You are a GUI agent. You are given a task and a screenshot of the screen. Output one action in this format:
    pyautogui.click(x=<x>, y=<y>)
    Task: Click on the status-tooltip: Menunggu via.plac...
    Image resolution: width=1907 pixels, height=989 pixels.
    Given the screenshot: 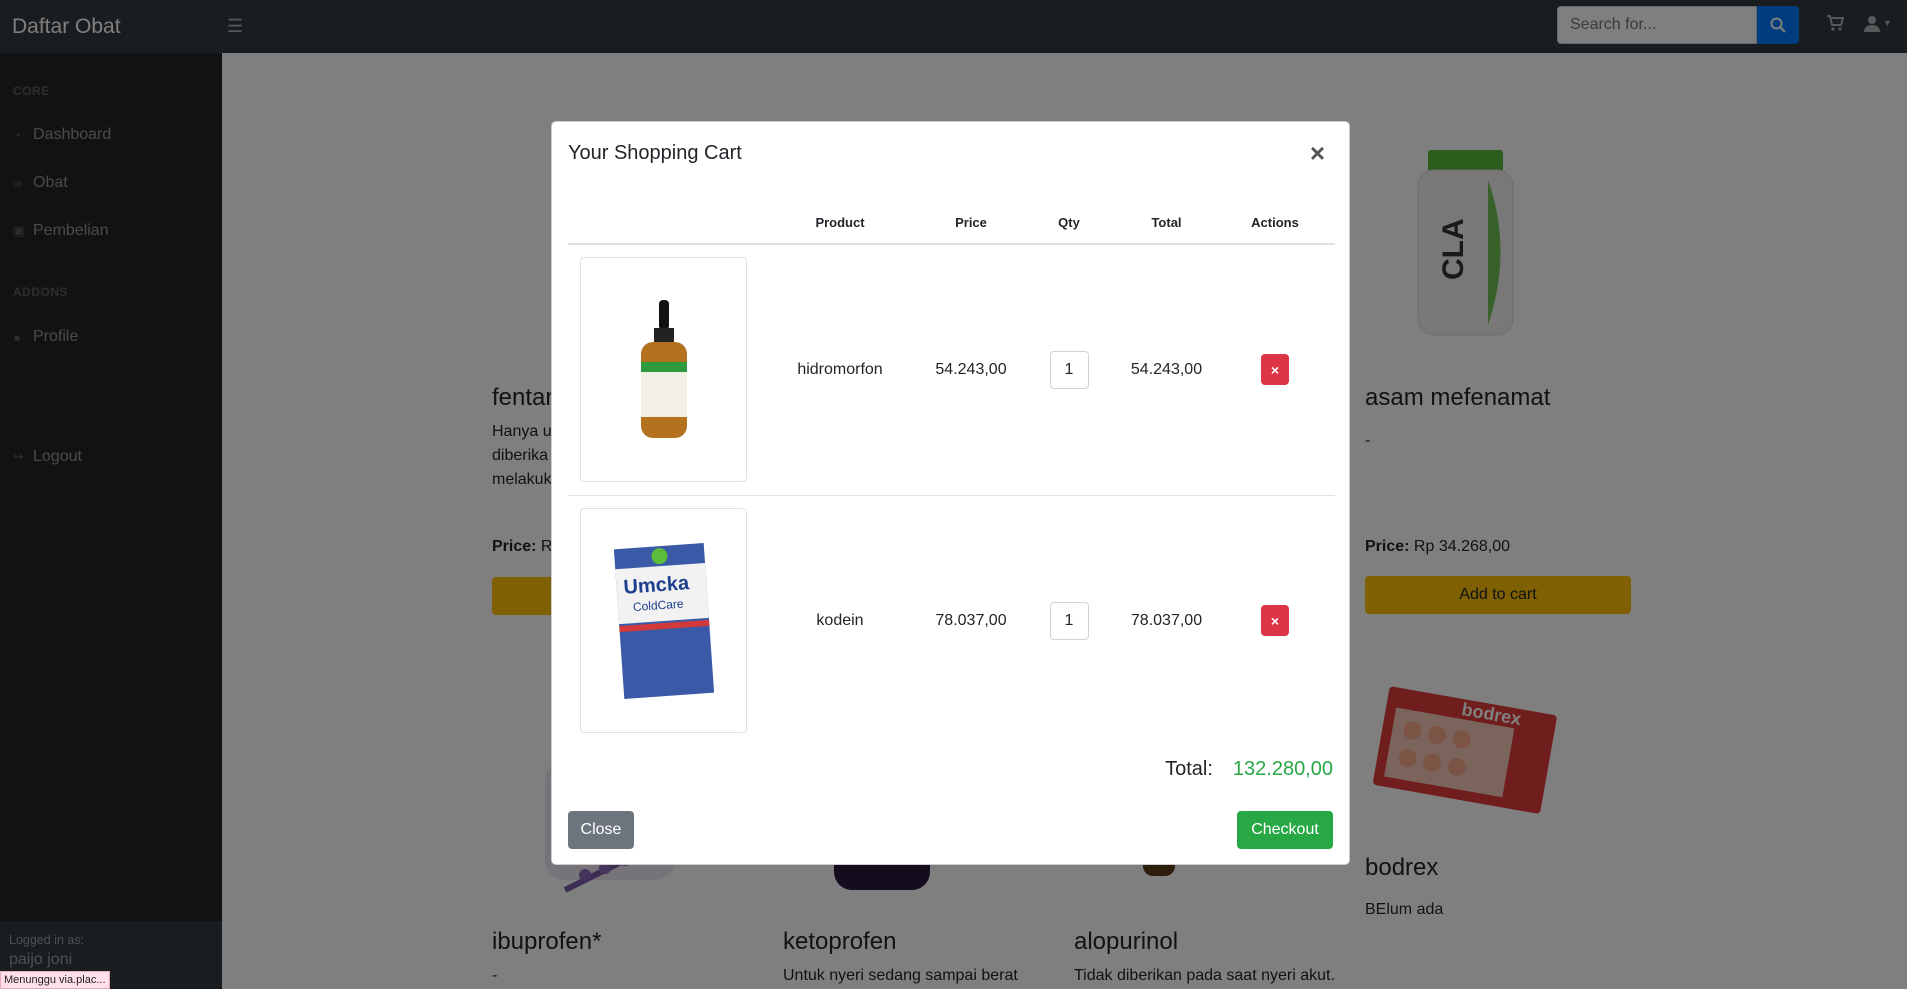 What is the action you would take?
    pyautogui.click(x=55, y=980)
    